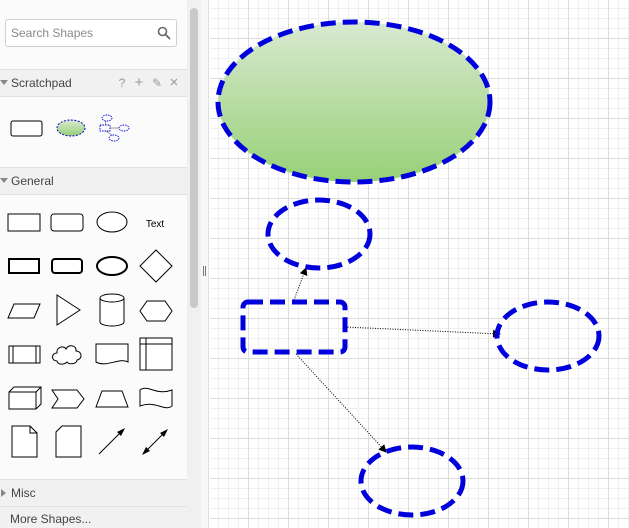 This screenshot has height=528, width=629. Describe the element at coordinates (294, 327) in the screenshot. I see `source-rectangle` at that location.